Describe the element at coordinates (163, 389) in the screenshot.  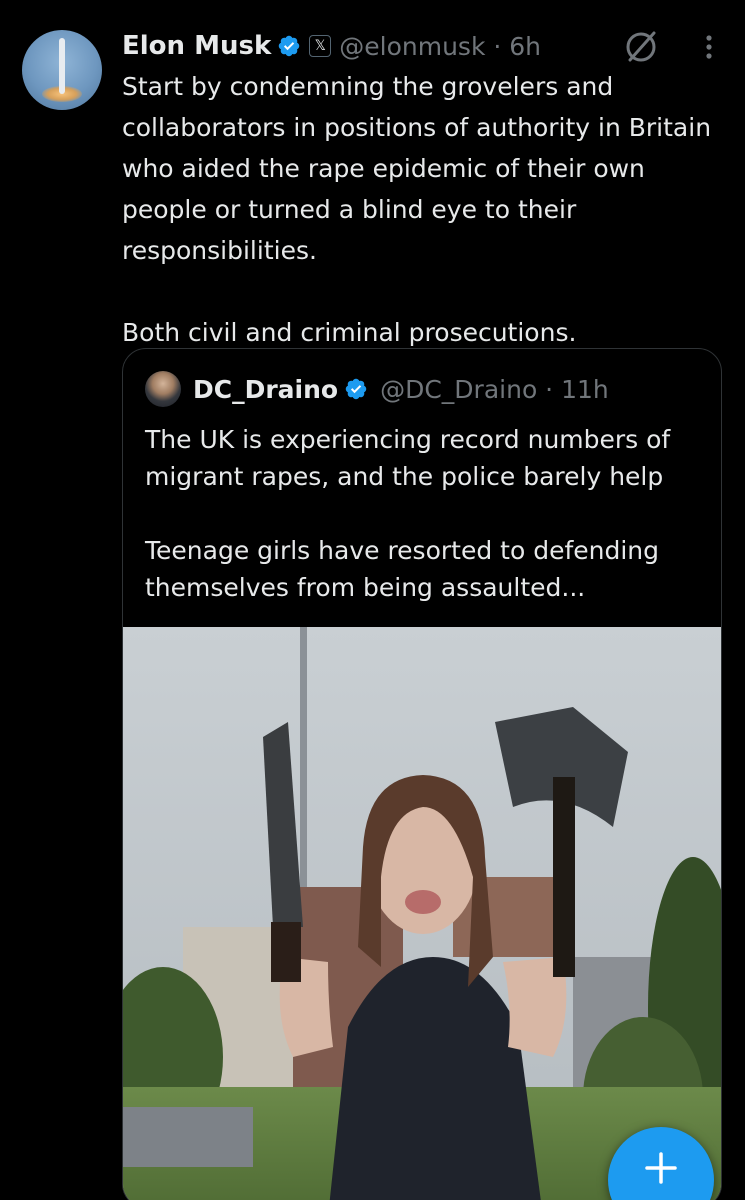
I see `quoted-author-avatar` at that location.